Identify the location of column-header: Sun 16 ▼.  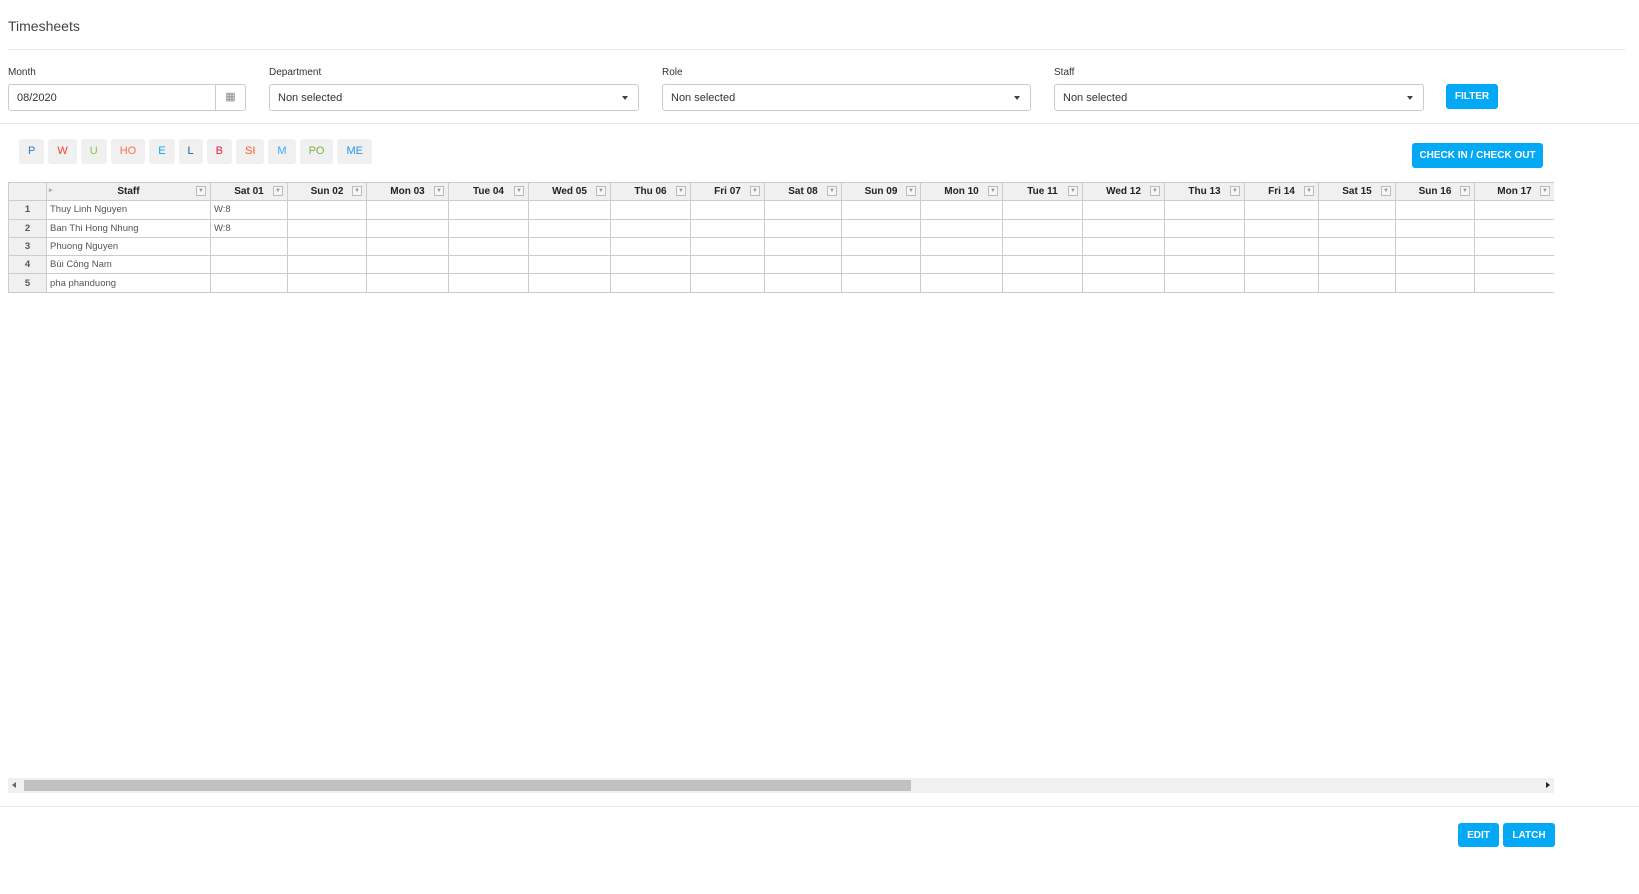
(1435, 192).